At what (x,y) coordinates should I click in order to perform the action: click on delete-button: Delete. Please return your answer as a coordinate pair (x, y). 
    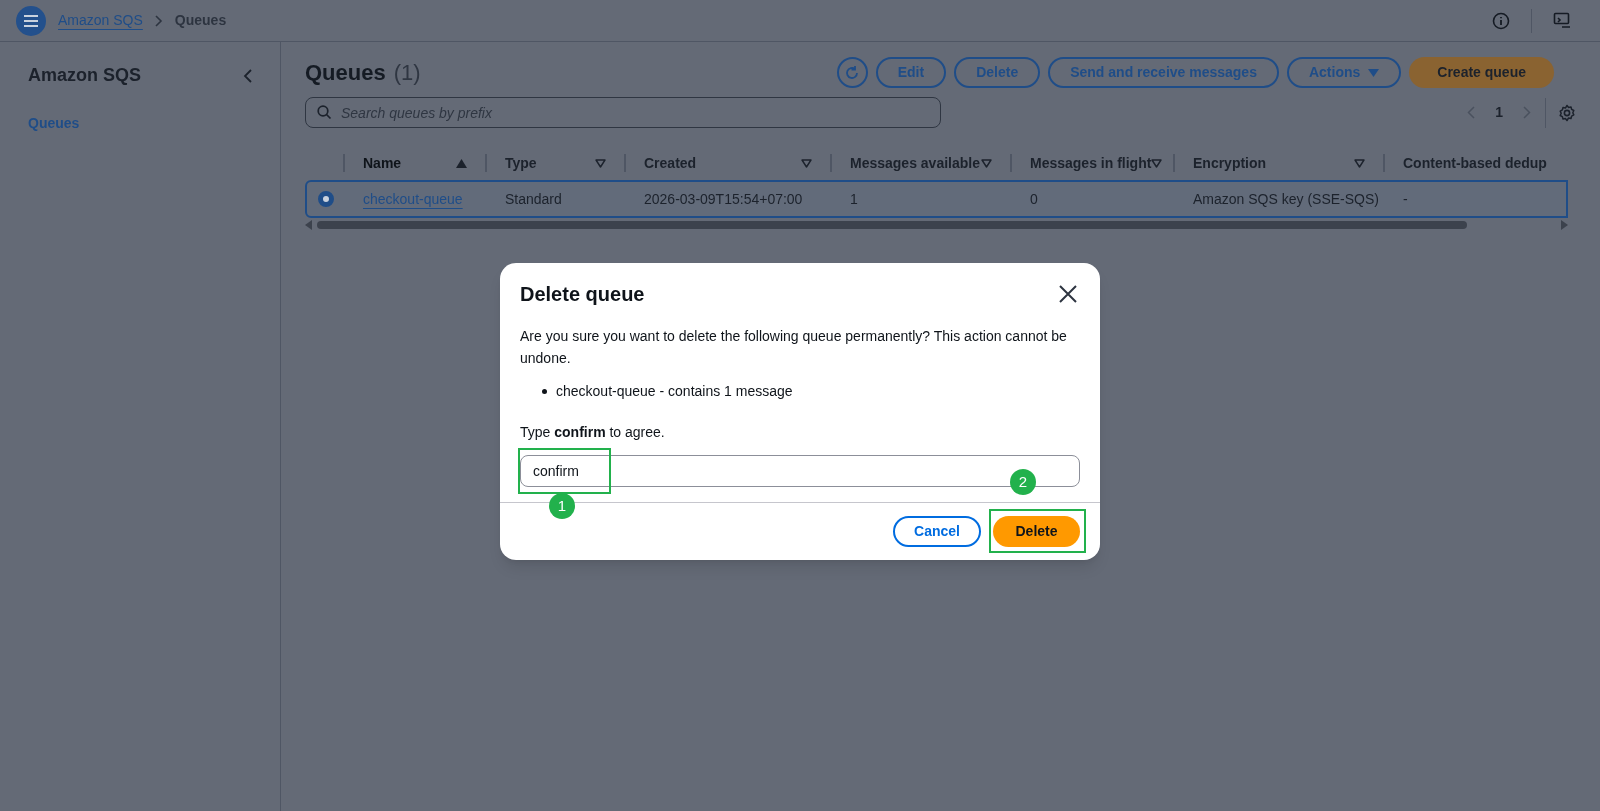
    Looking at the image, I should click on (1036, 531).